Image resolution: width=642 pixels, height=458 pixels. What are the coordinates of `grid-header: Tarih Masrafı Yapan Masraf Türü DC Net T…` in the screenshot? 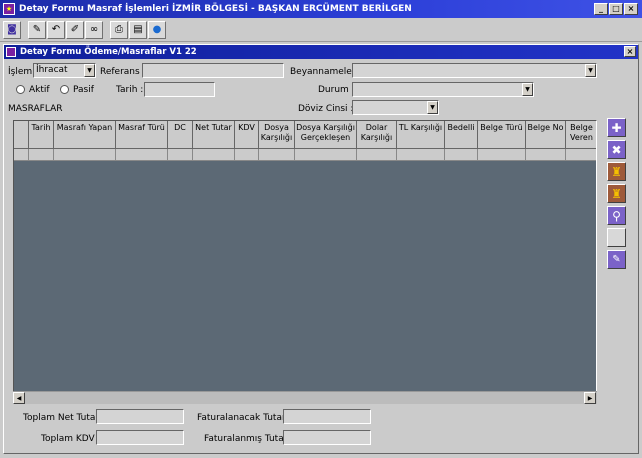 It's located at (305, 135).